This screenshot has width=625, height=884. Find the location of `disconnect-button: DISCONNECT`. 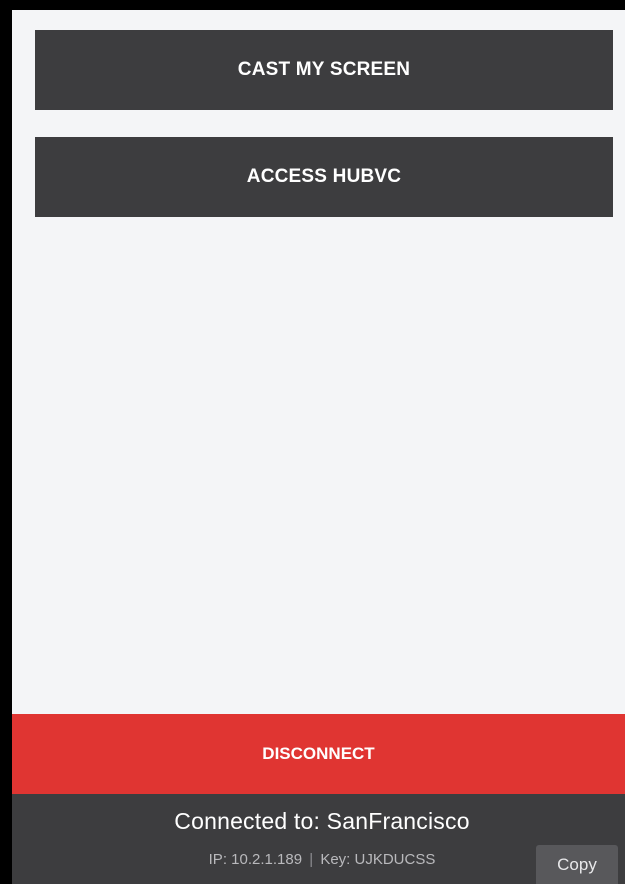

disconnect-button: DISCONNECT is located at coordinates (318, 754).